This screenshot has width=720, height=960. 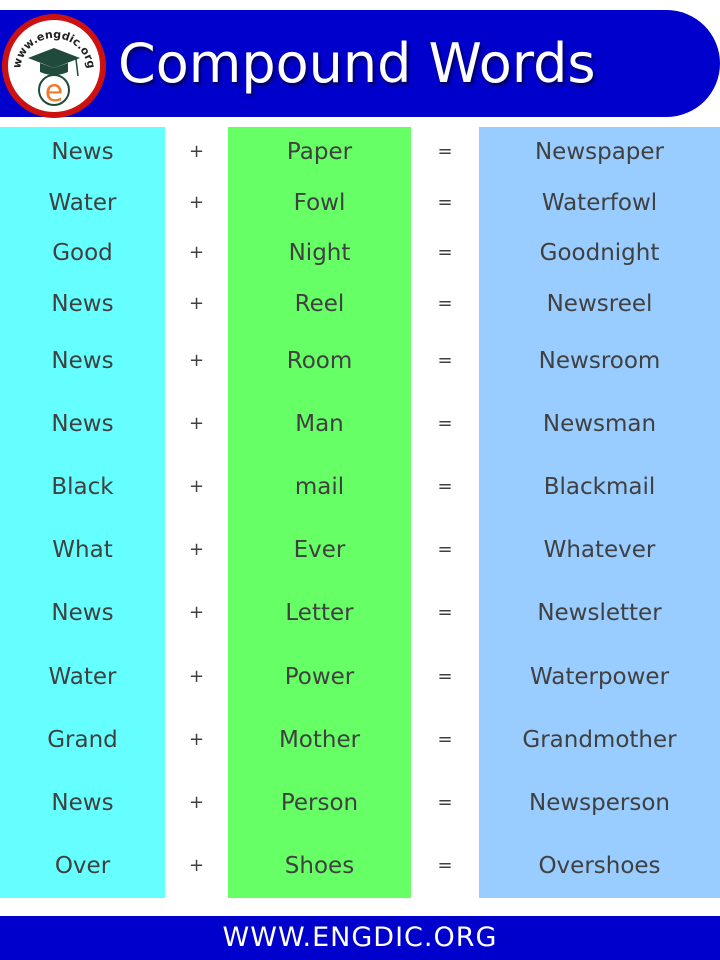 I want to click on graduation-cap-icon: www.engdic.org e, so click(x=54, y=68).